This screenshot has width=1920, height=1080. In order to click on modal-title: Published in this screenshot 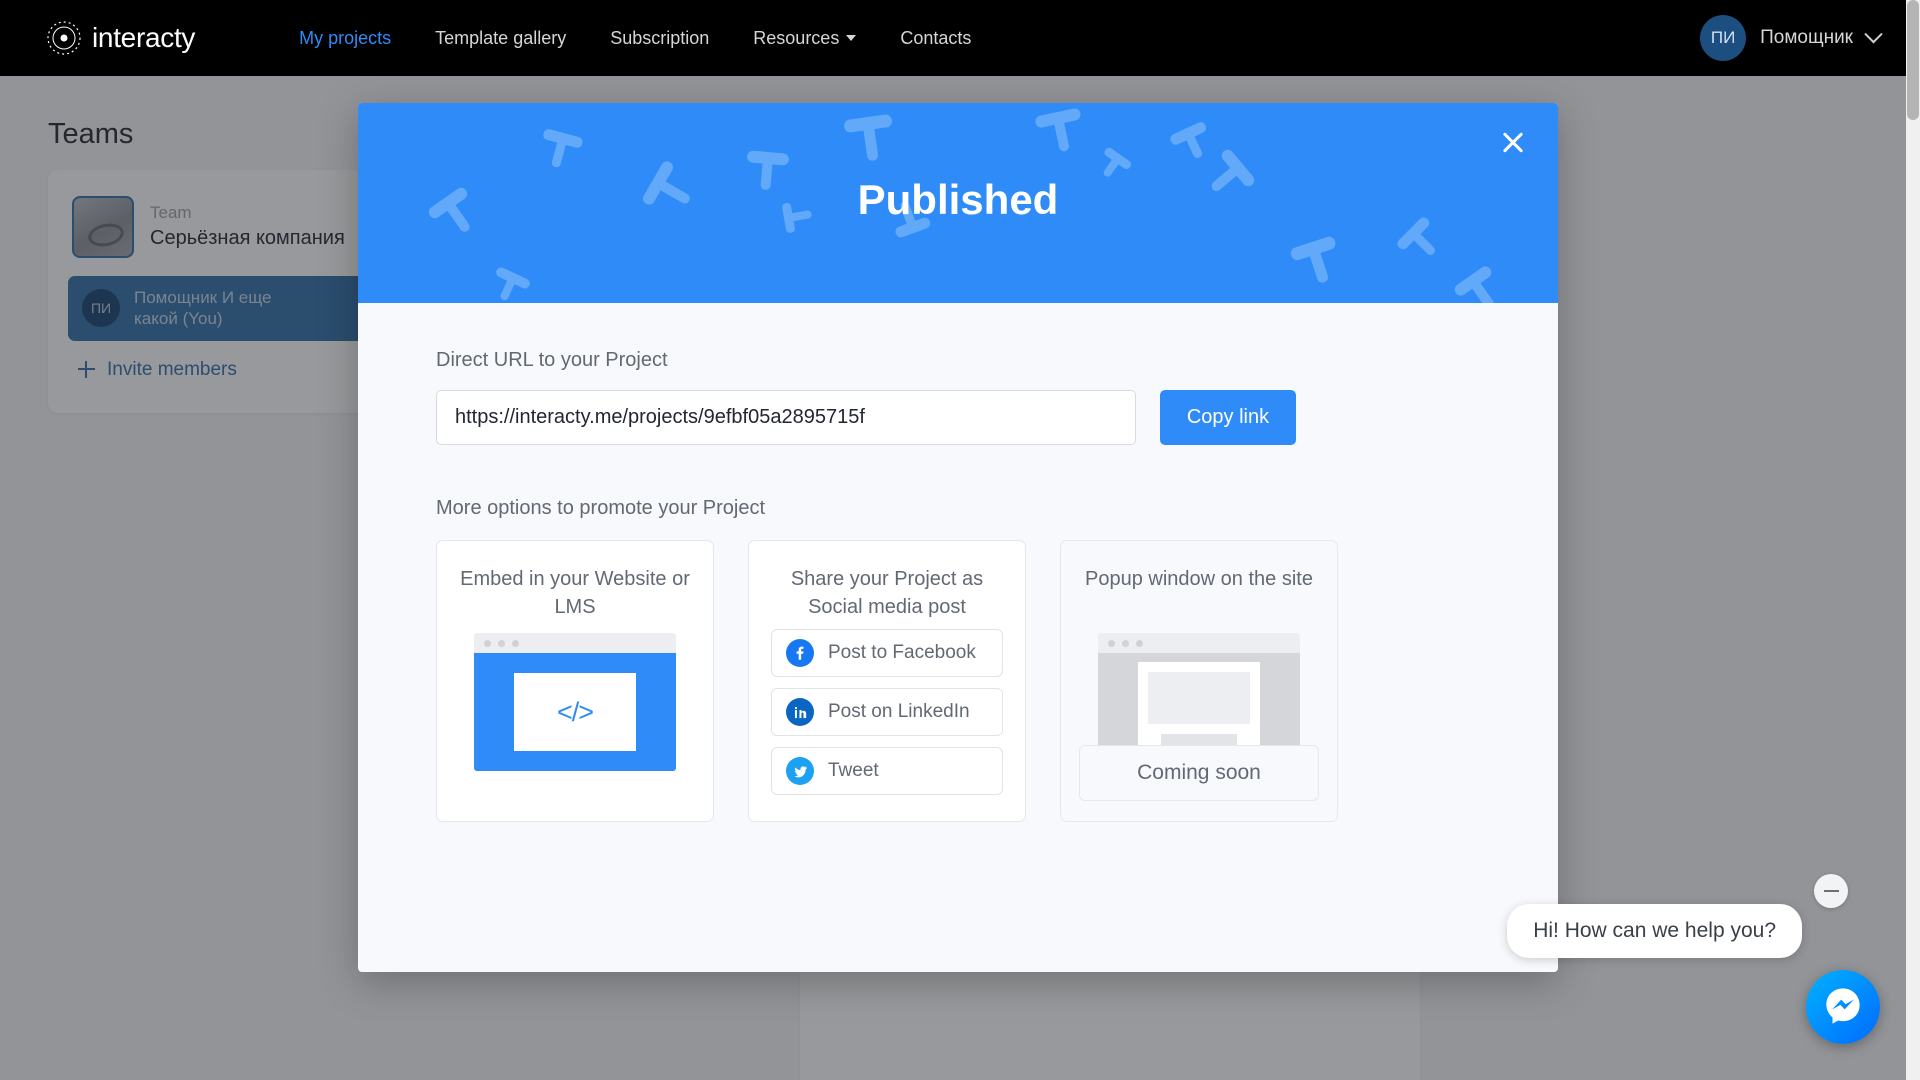, I will do `click(958, 199)`.